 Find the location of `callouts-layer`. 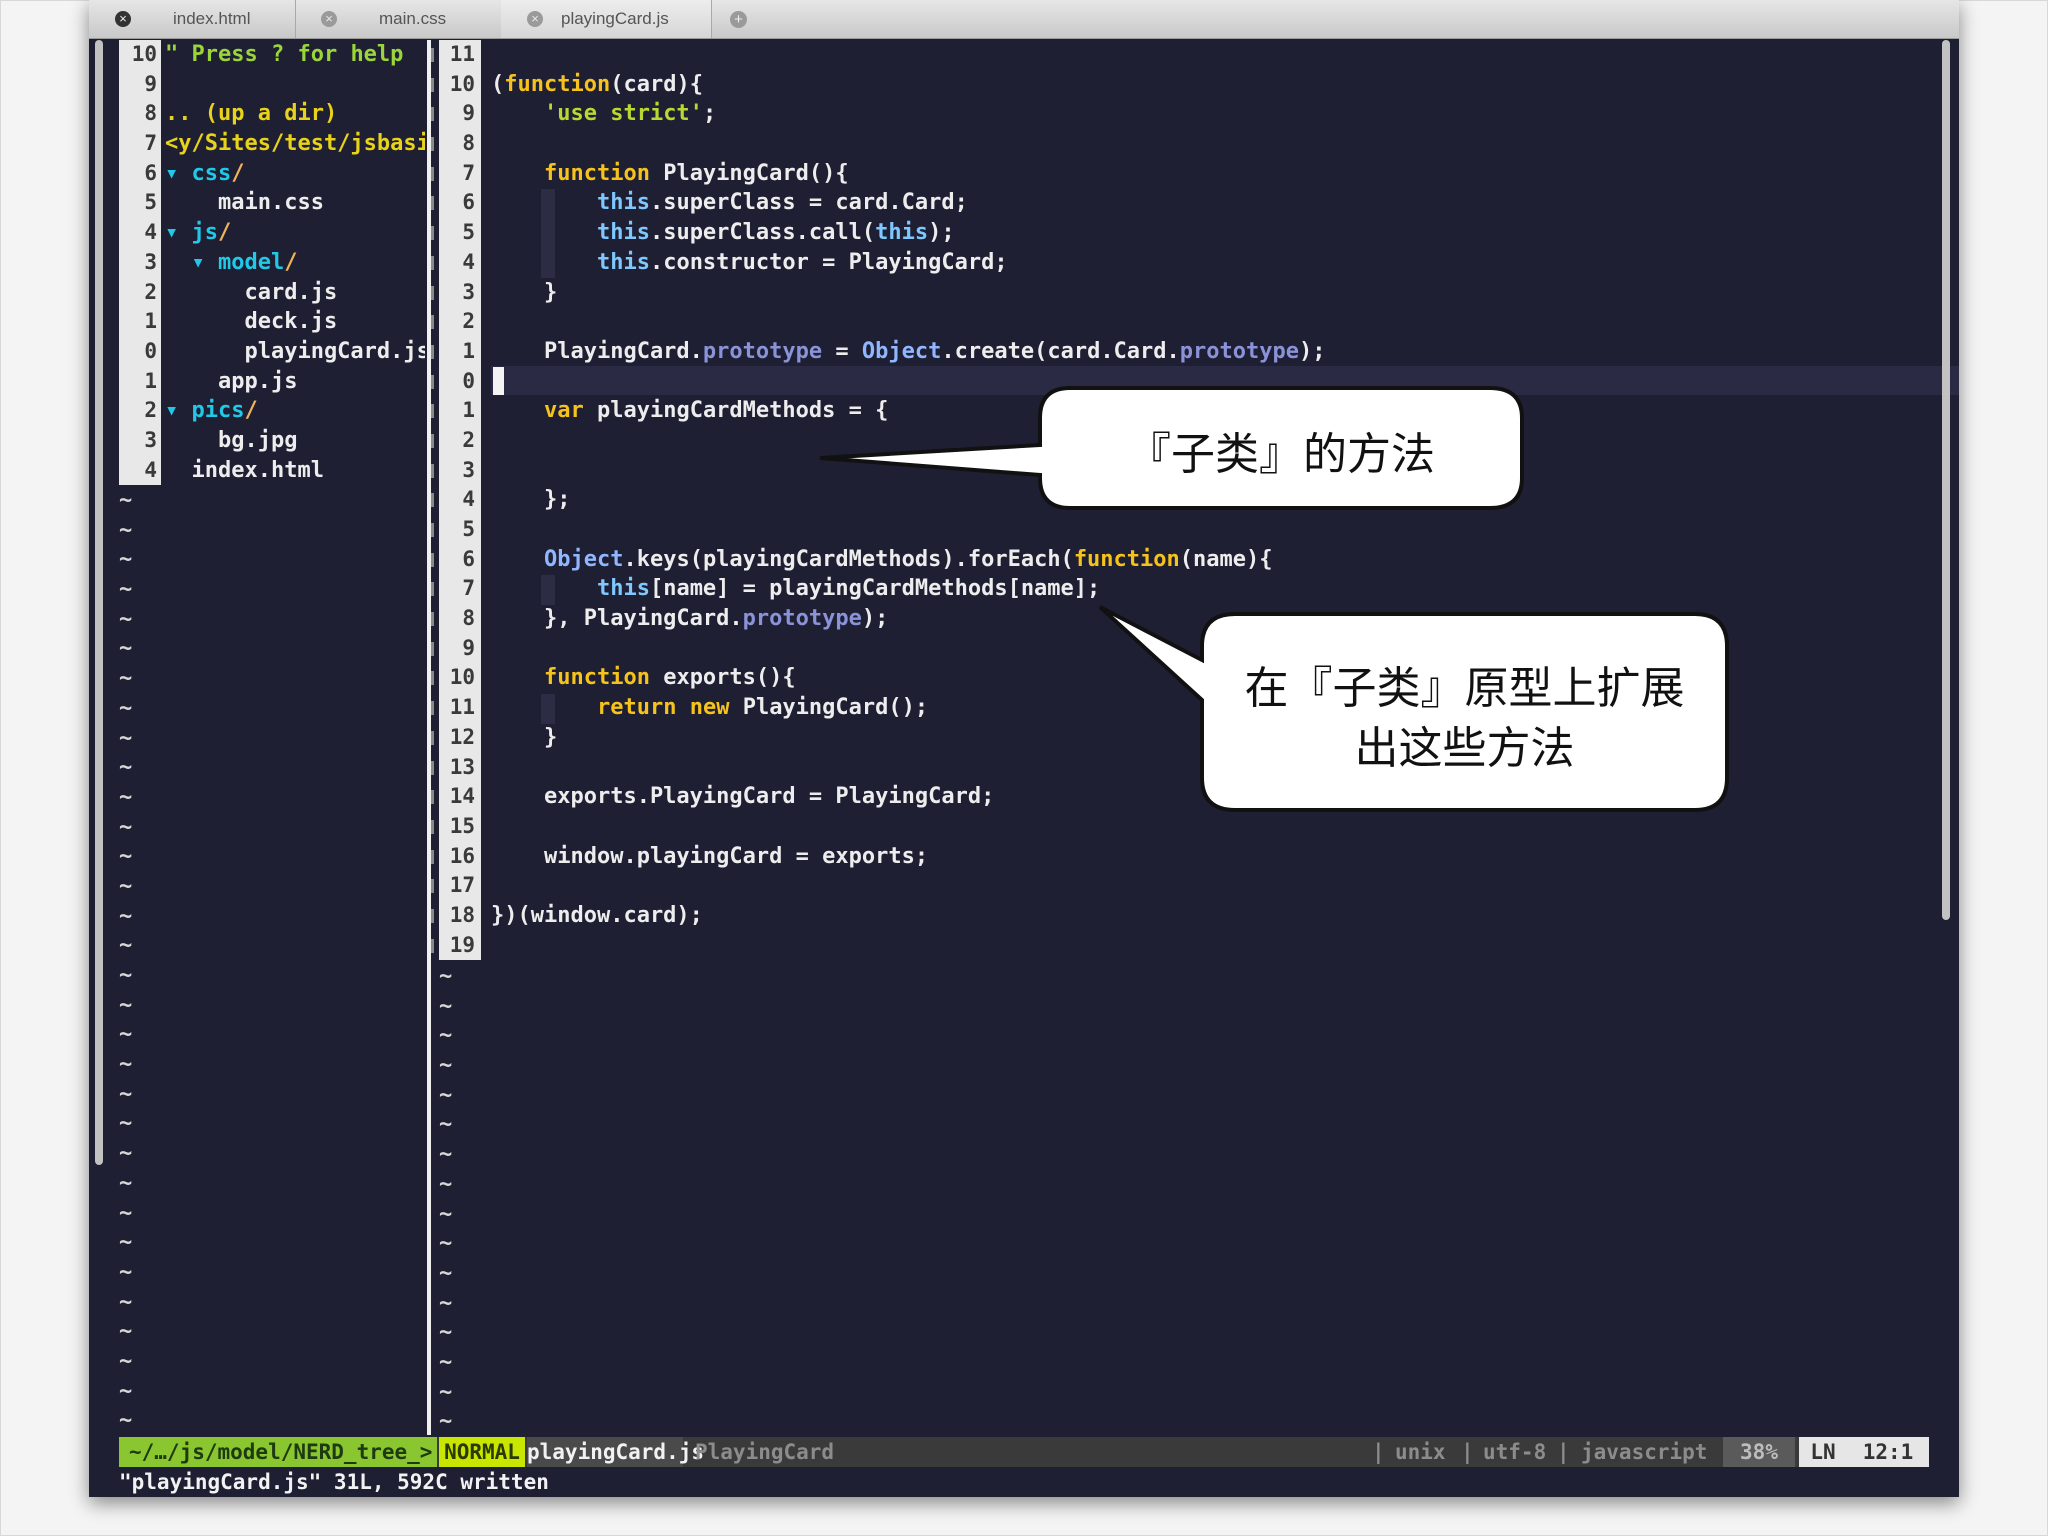

callouts-layer is located at coordinates (1274, 599).